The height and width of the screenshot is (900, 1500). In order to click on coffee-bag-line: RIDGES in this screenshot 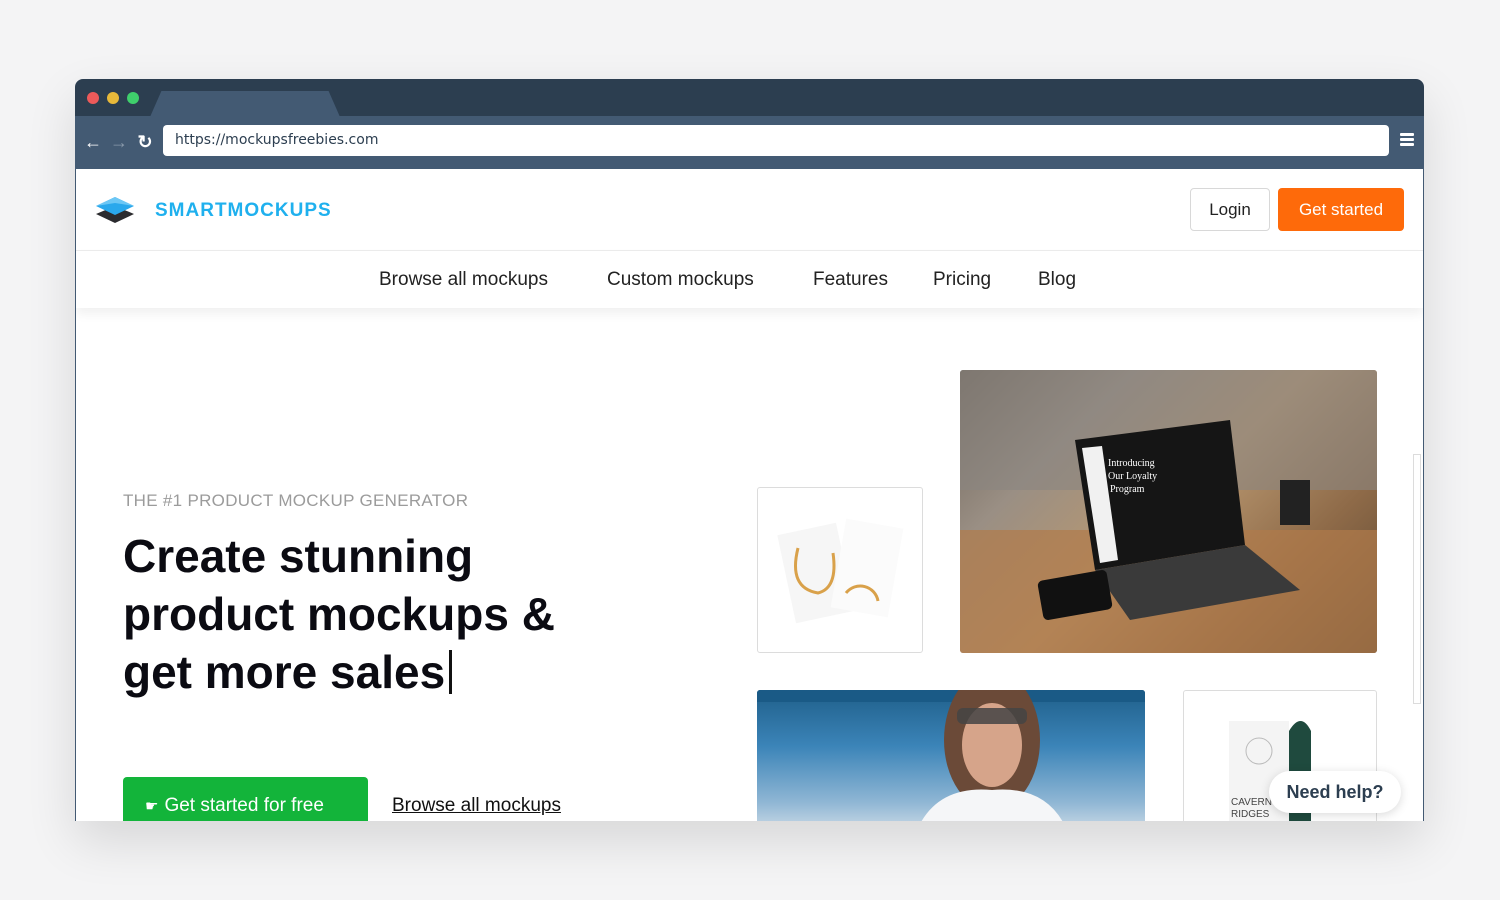, I will do `click(1250, 814)`.